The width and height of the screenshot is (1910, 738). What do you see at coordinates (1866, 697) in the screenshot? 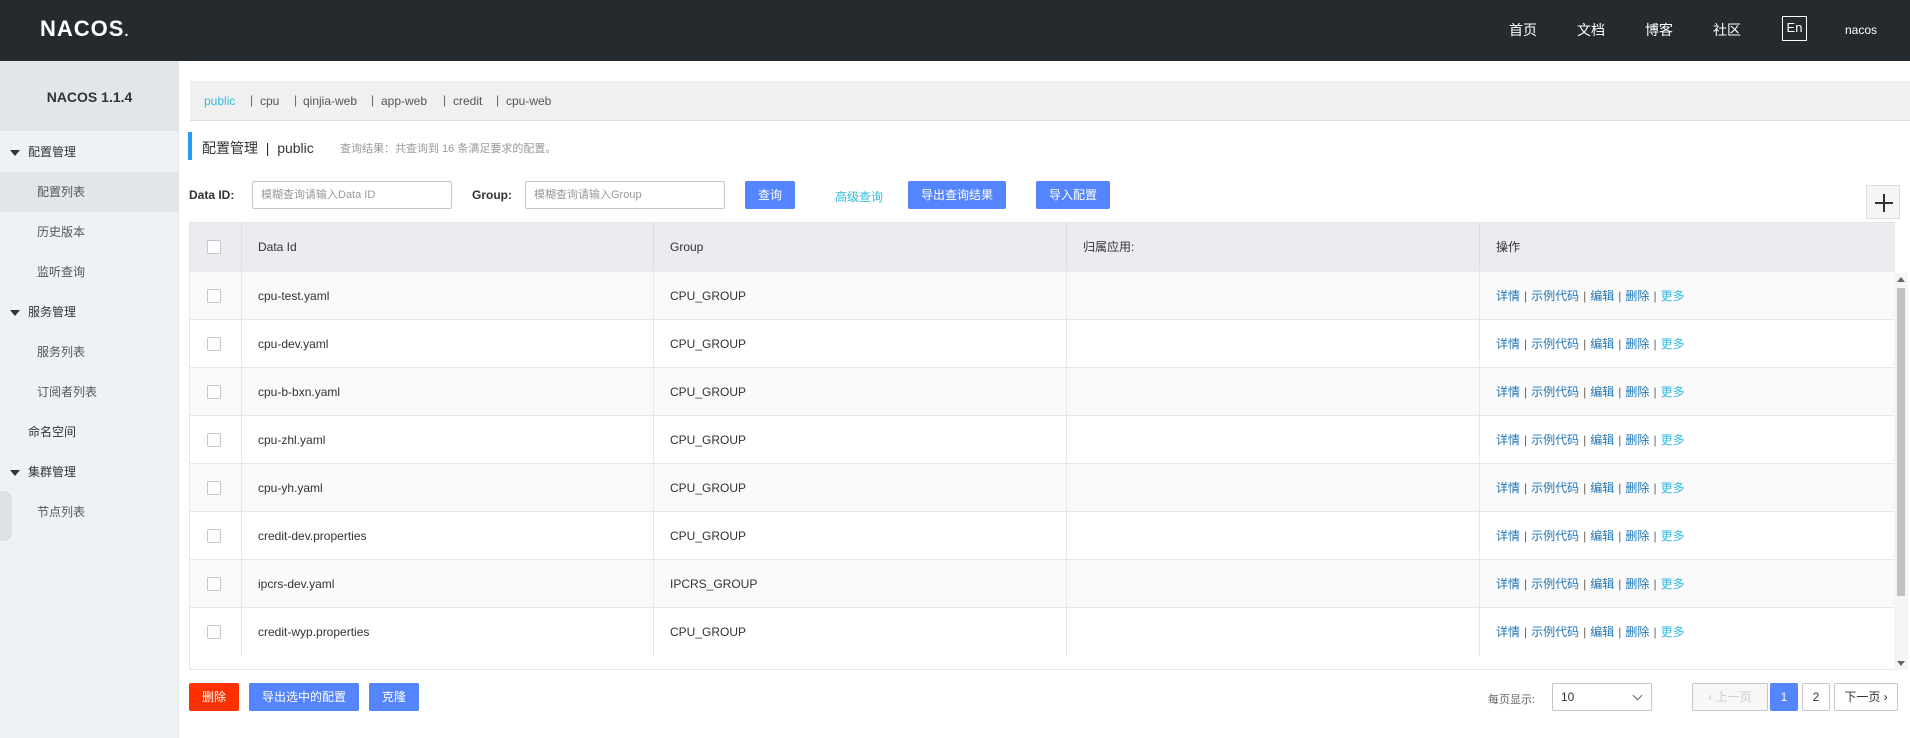
I see `next-page-button: 下一页 ›` at bounding box center [1866, 697].